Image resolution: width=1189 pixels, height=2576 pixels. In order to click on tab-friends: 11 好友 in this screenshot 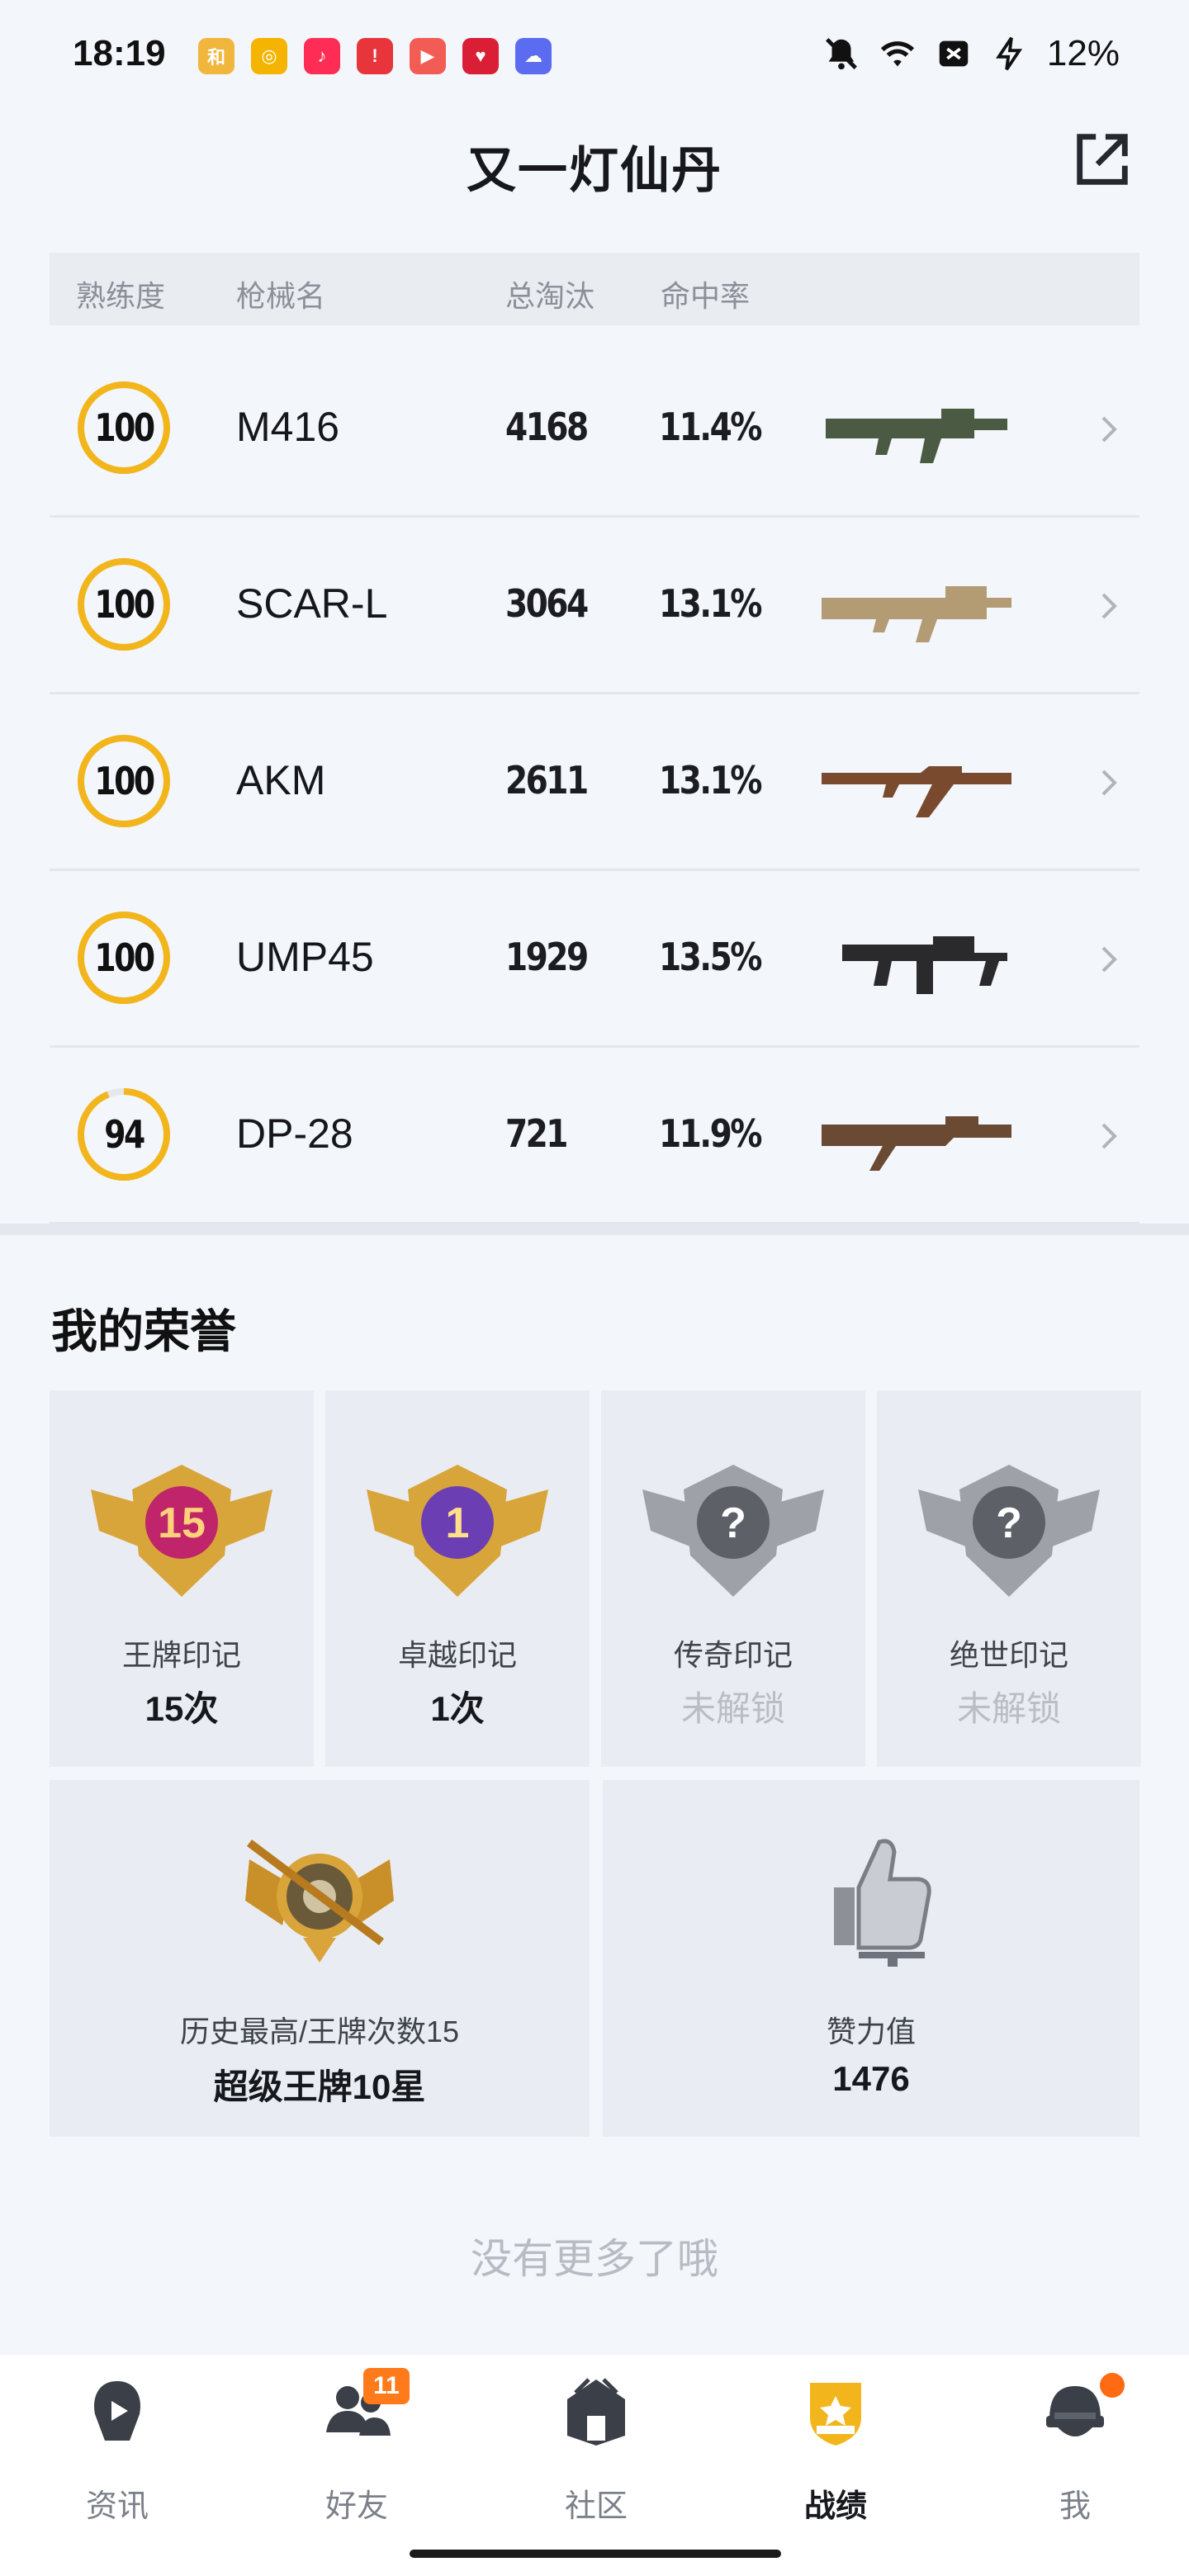, I will do `click(356, 2454)`.